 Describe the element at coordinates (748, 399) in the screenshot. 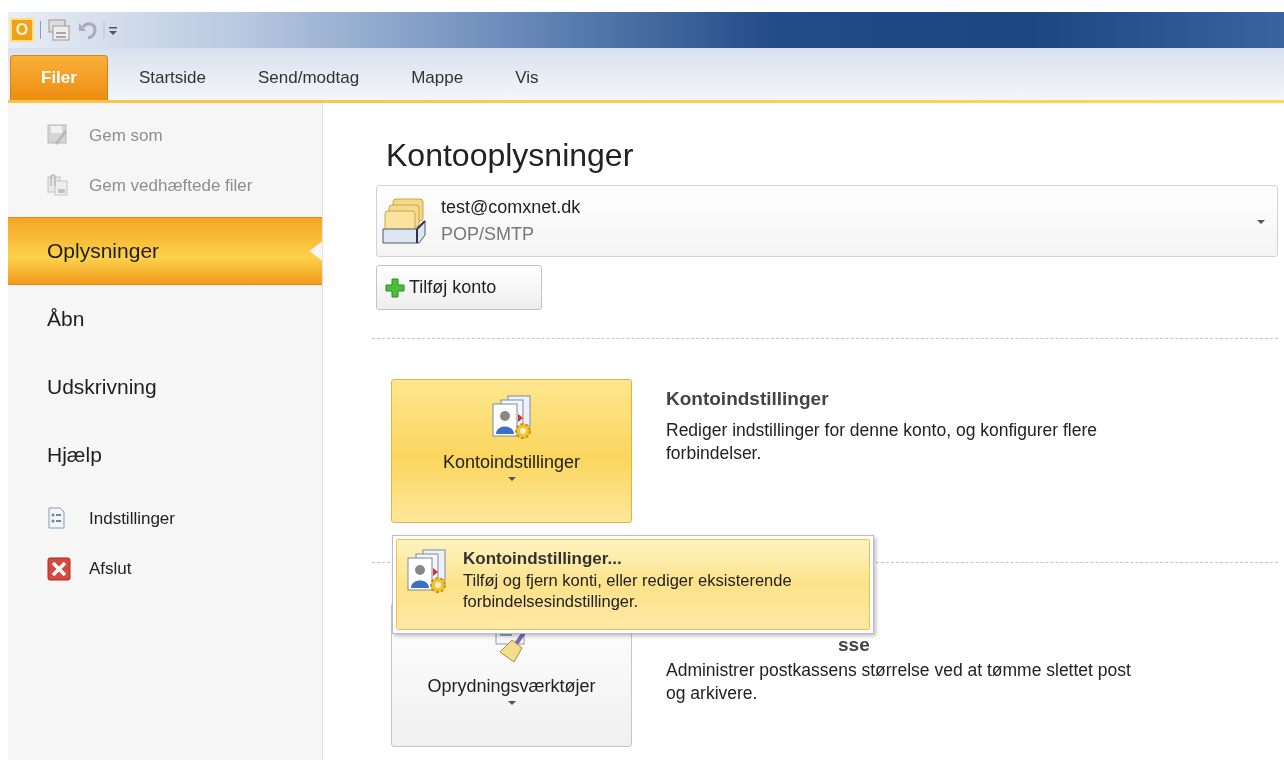

I see `section-heading: Kontoindstillinger` at that location.